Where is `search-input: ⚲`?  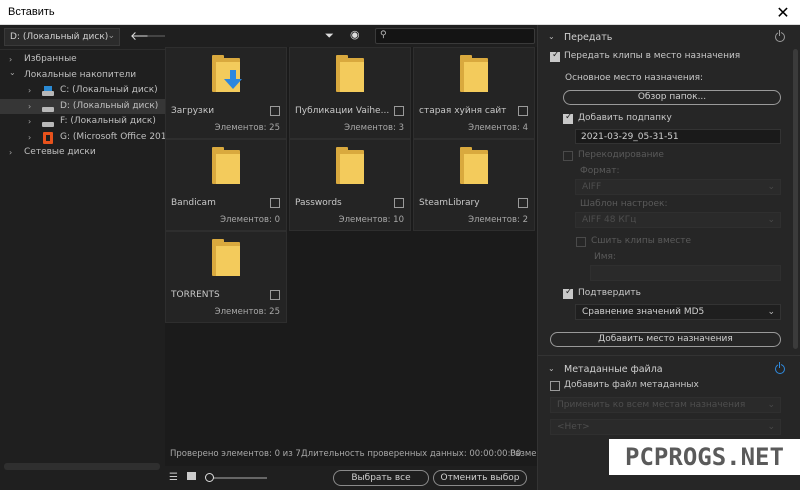 search-input: ⚲ is located at coordinates (455, 36).